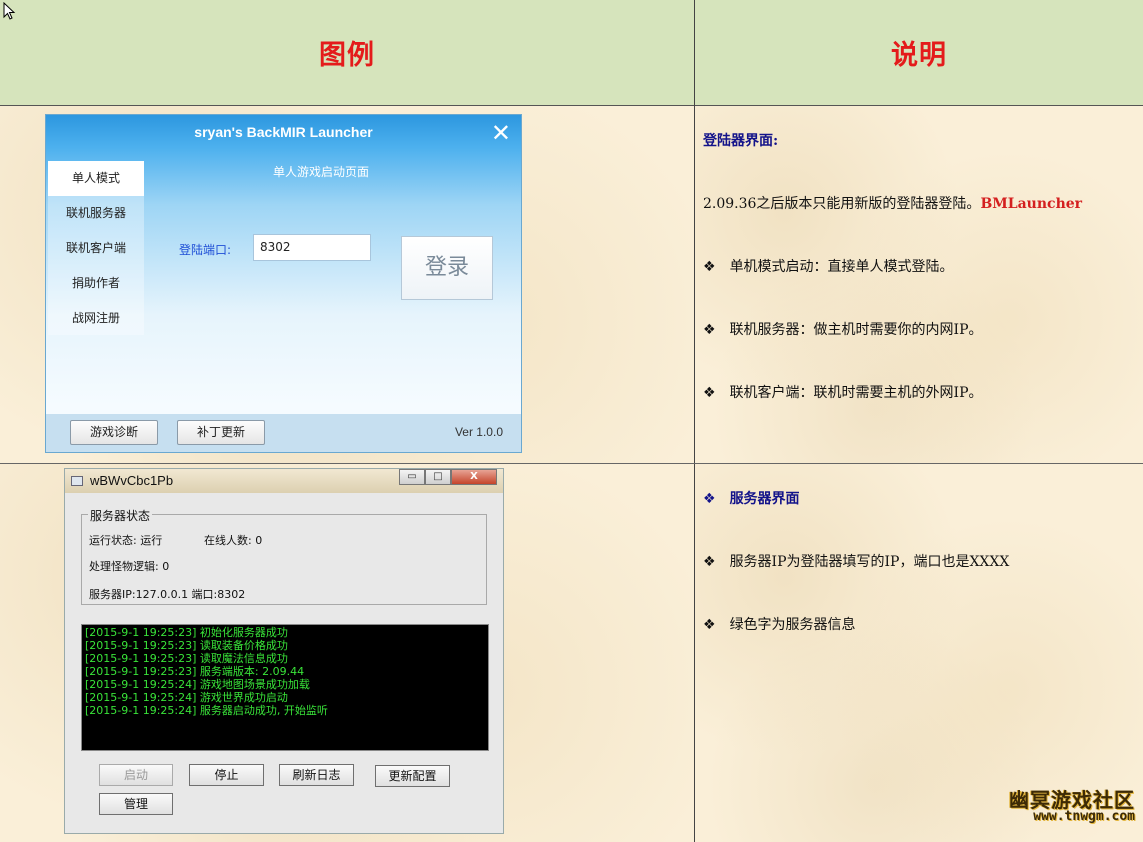 This screenshot has width=1143, height=842. Describe the element at coordinates (438, 477) in the screenshot. I see `maximize-icon: □` at that location.